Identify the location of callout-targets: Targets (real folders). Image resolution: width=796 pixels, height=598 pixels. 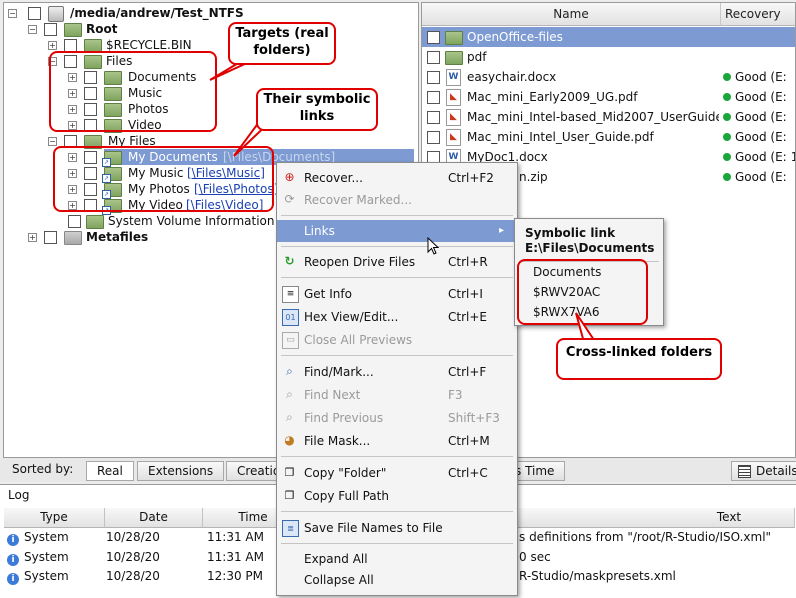
(282, 43).